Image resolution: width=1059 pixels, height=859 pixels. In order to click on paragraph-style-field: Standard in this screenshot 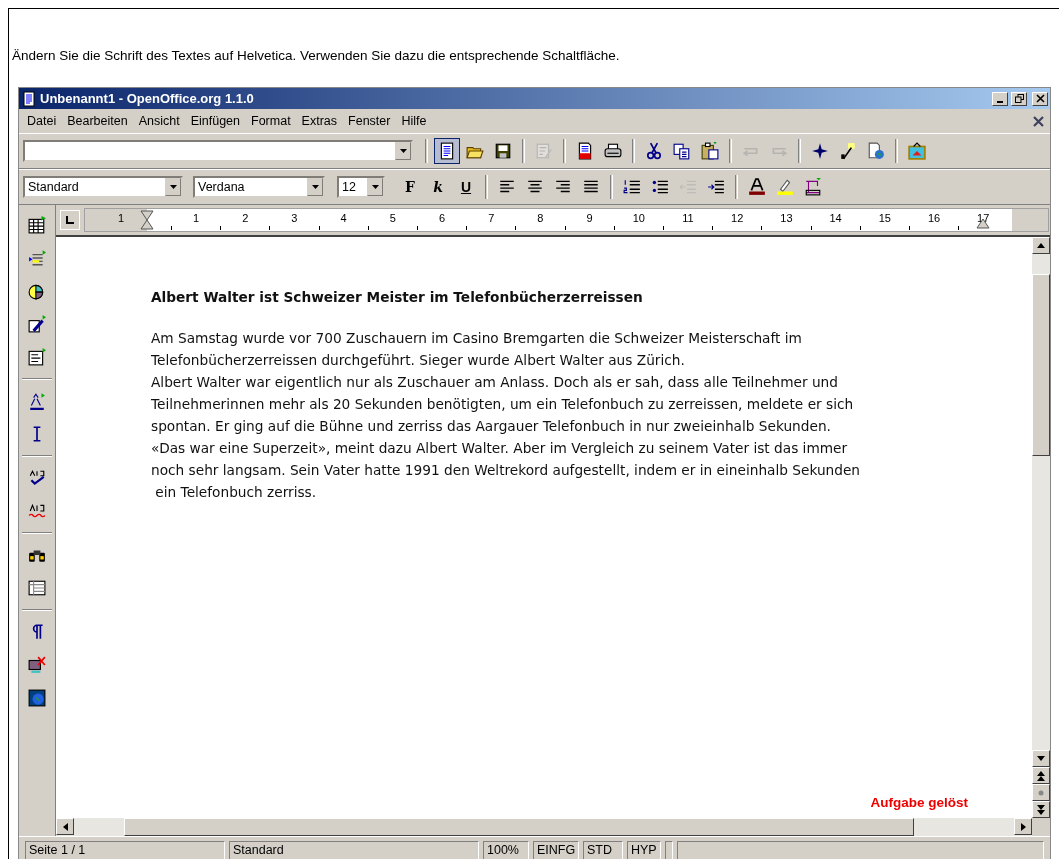, I will do `click(103, 187)`.